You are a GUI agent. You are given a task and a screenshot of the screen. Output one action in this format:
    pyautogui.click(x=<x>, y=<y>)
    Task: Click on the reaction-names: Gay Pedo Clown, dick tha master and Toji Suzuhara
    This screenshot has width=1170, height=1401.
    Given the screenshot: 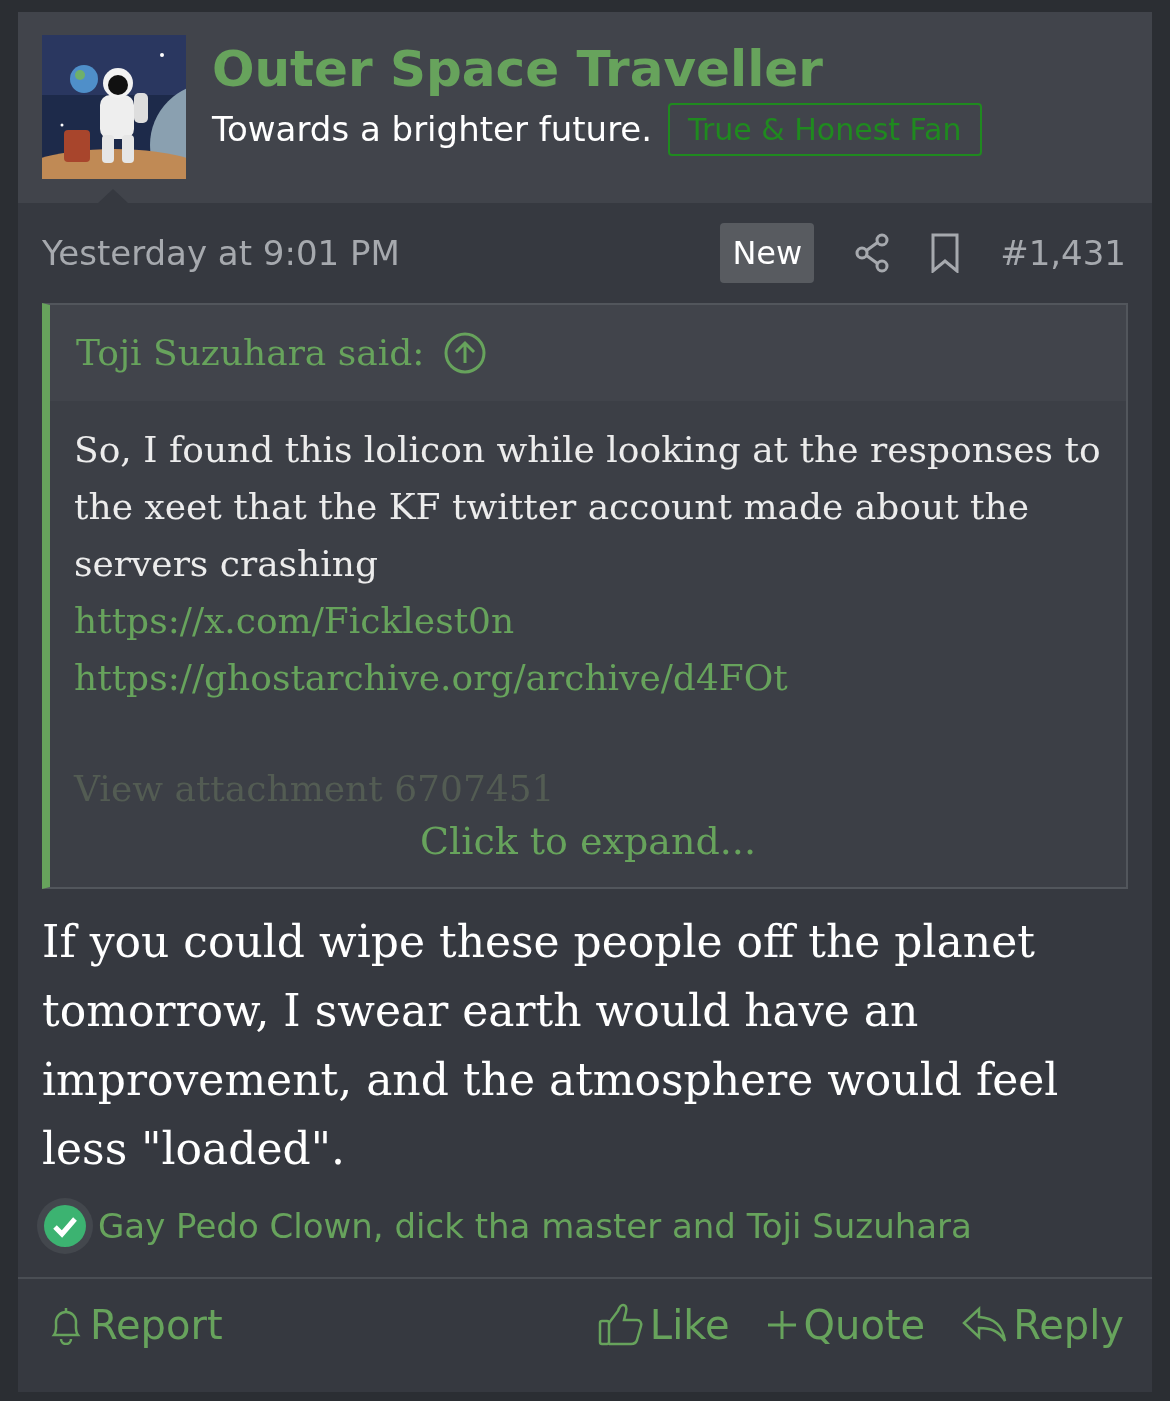 What is the action you would take?
    pyautogui.click(x=535, y=1226)
    